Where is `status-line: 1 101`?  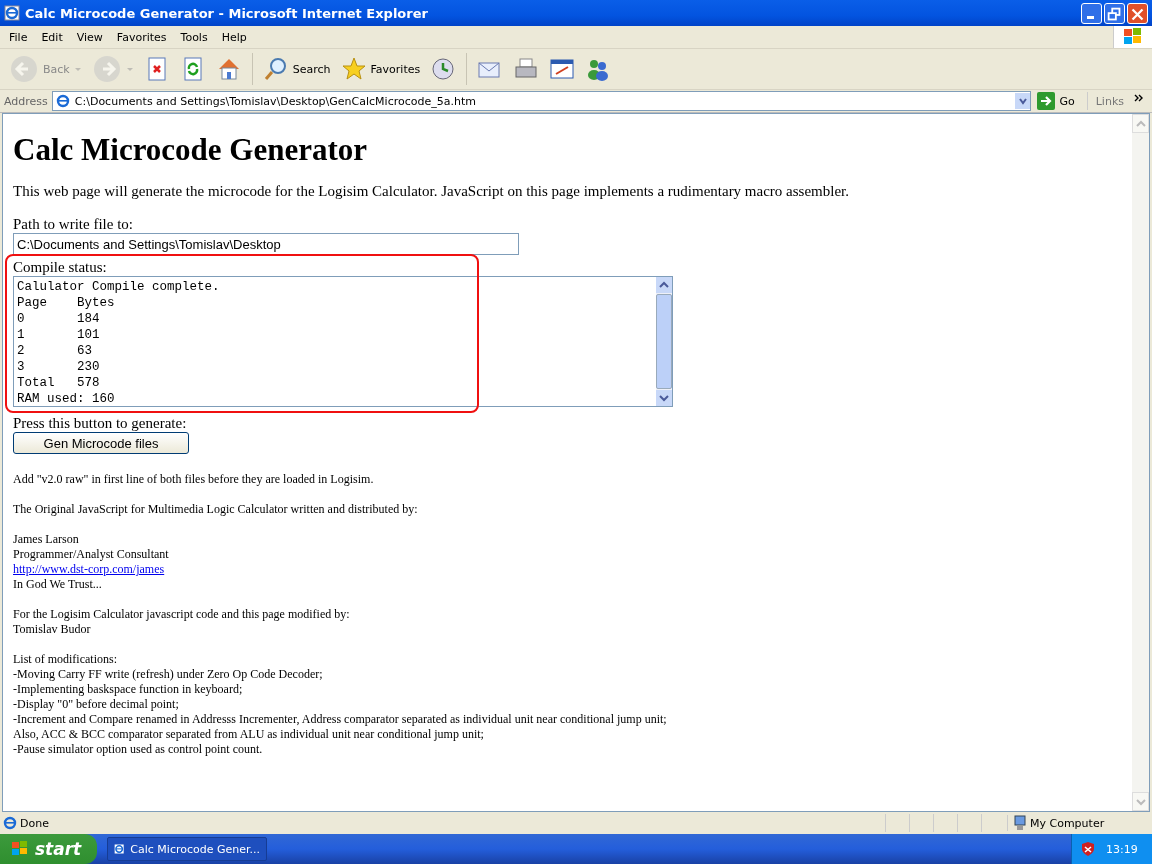
status-line: 1 101 is located at coordinates (59, 335).